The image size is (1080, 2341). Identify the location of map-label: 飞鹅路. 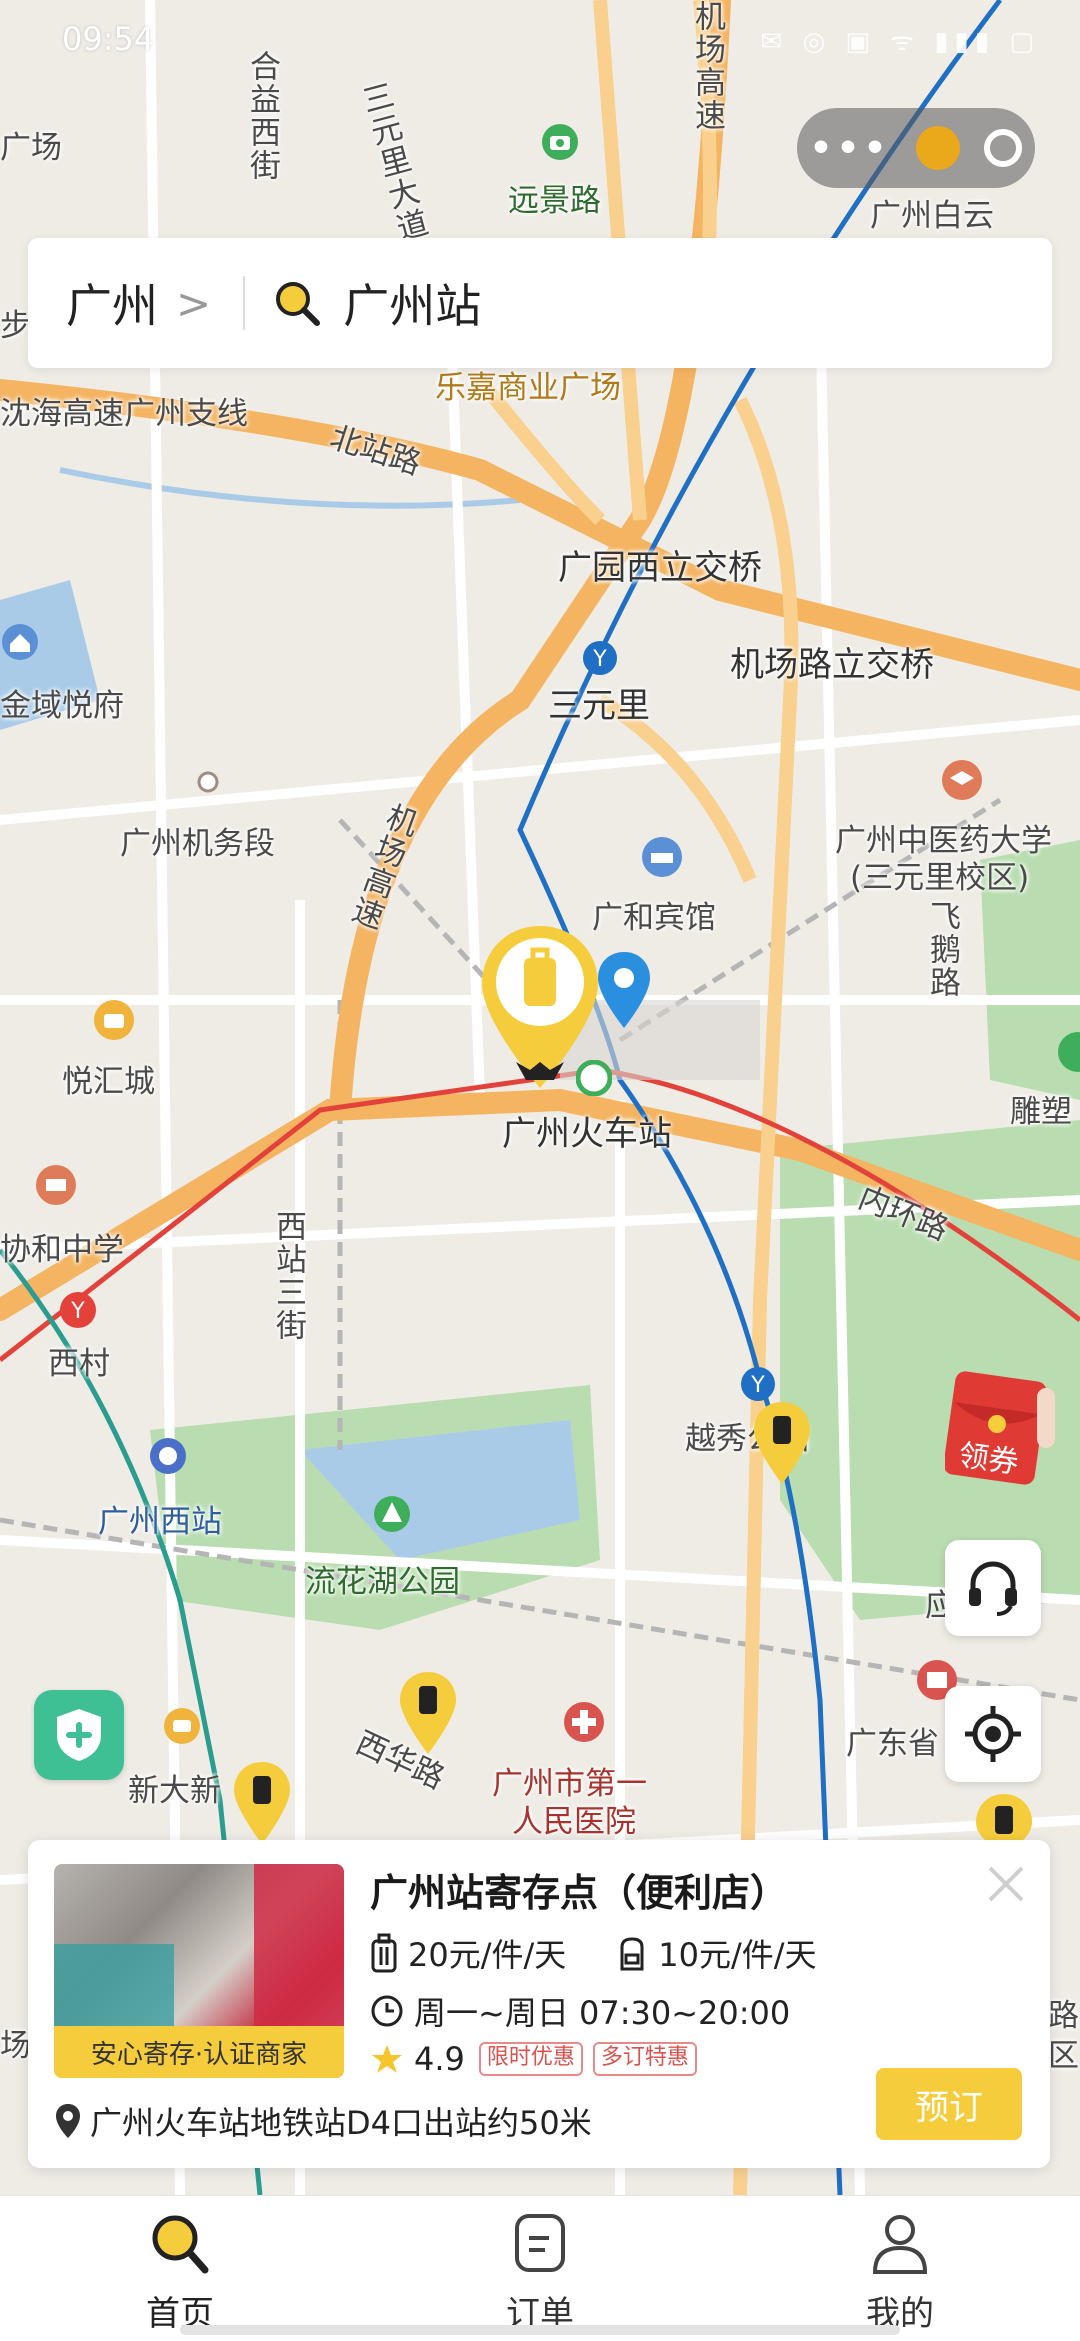
(942, 949).